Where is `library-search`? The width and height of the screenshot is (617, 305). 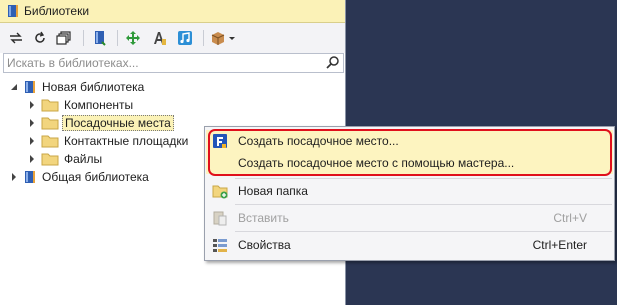 library-search is located at coordinates (173, 63).